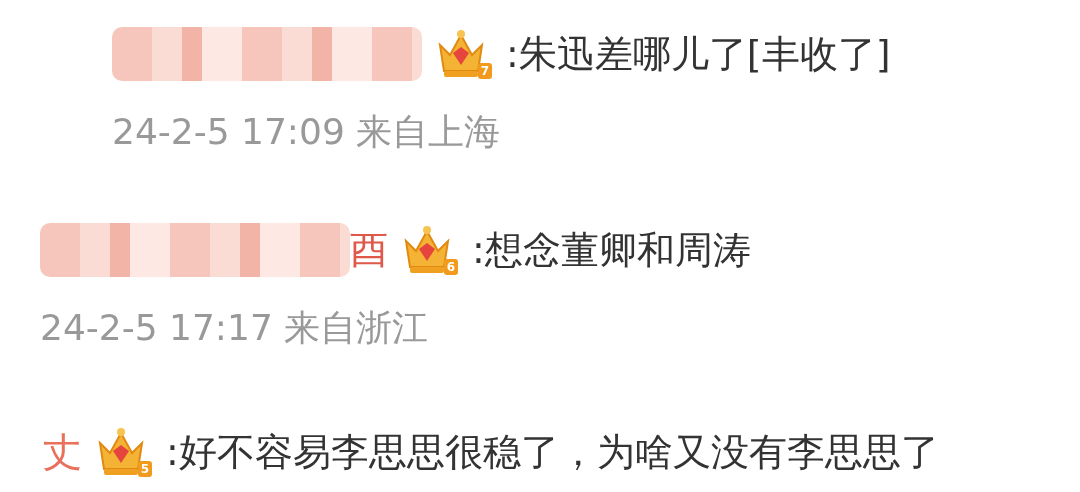 The height and width of the screenshot is (492, 1080). I want to click on username: 丈, so click(62, 452).